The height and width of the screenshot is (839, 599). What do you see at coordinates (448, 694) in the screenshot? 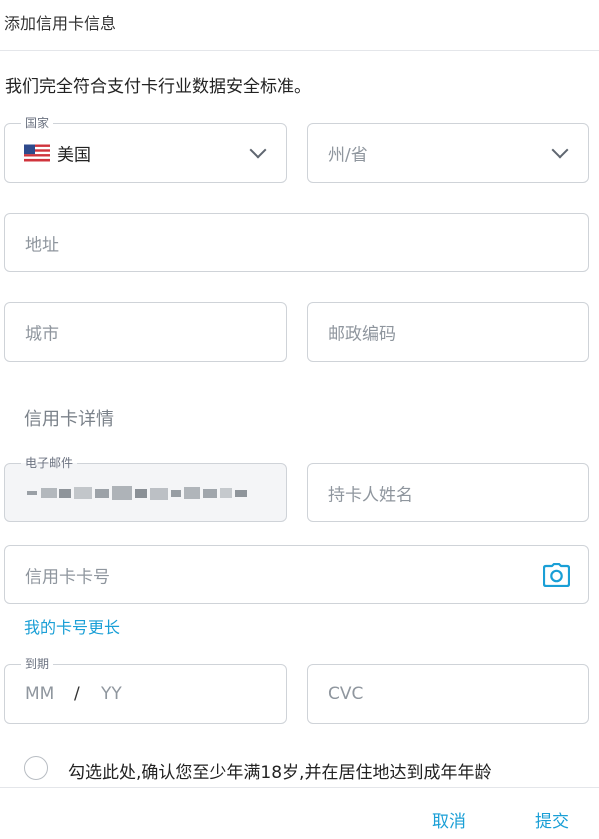
I see `cvc-input: CVC` at bounding box center [448, 694].